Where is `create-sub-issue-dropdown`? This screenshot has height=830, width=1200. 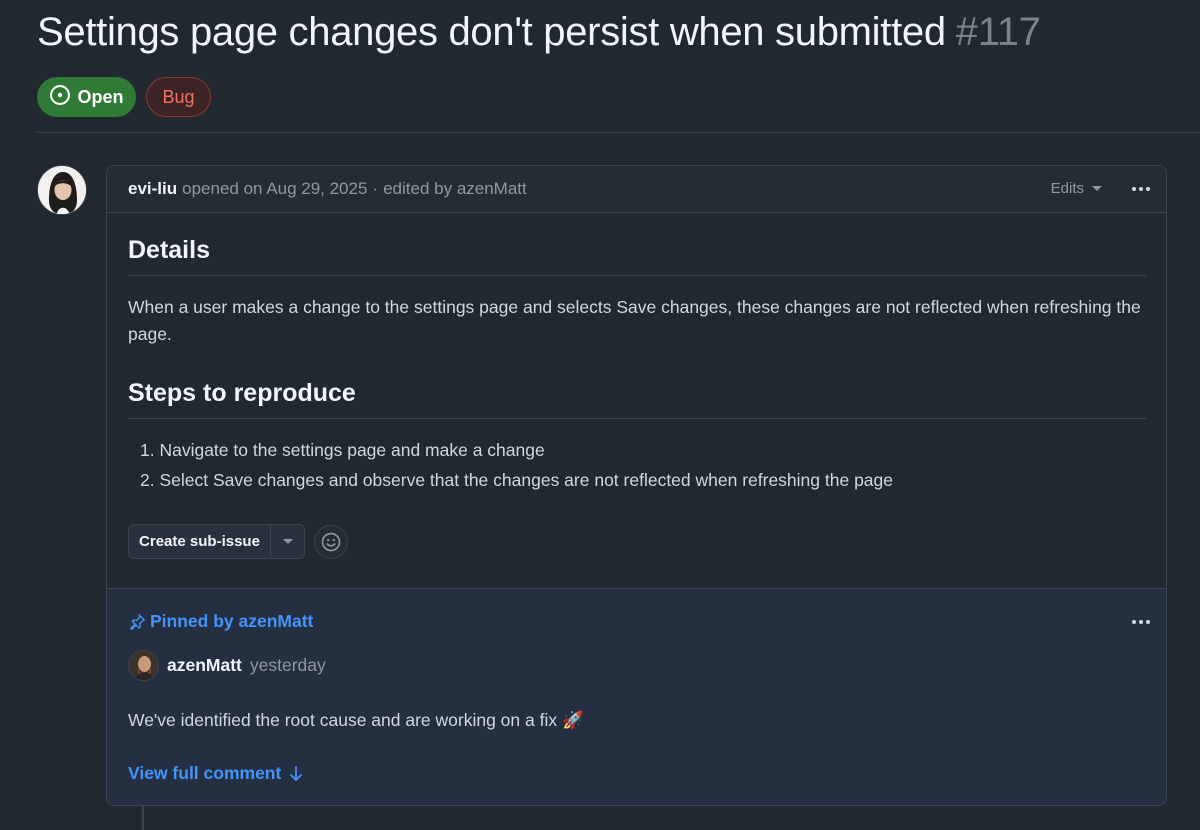
create-sub-issue-dropdown is located at coordinates (287, 541).